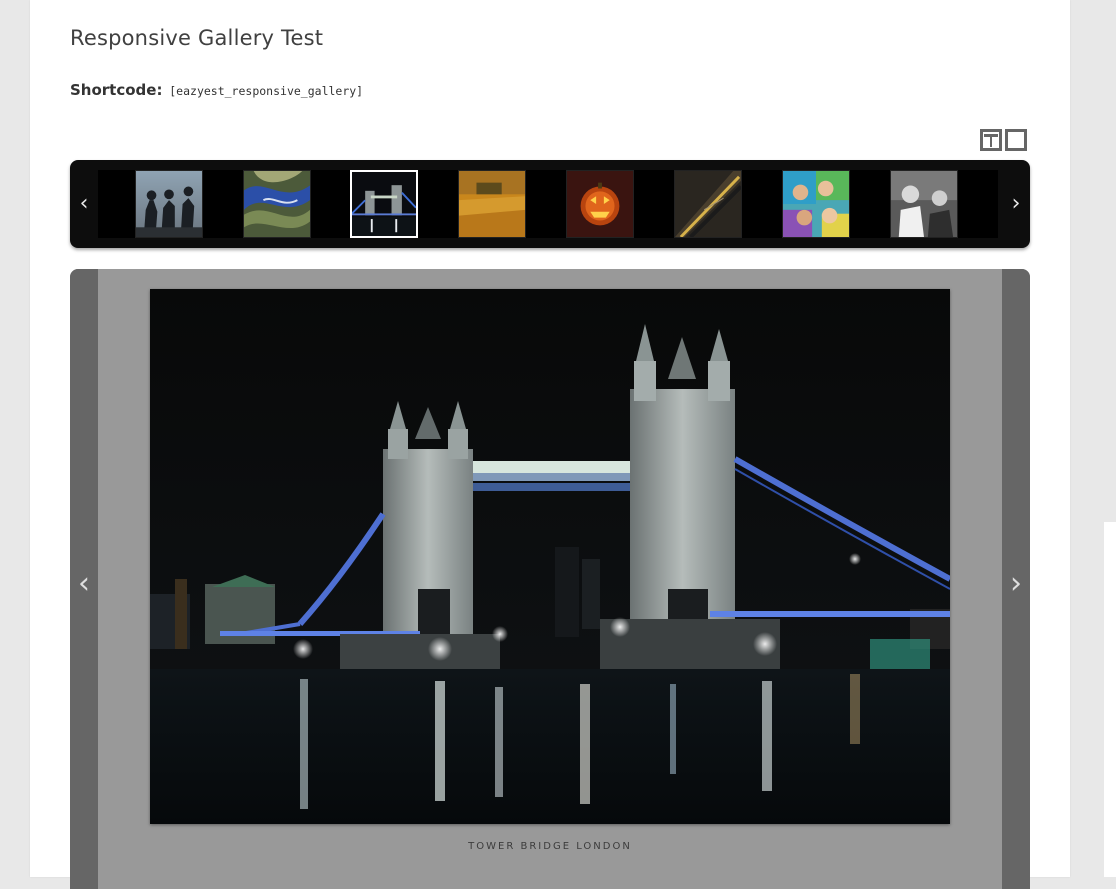  I want to click on filmstrip-next-button: ›, so click(1016, 204).